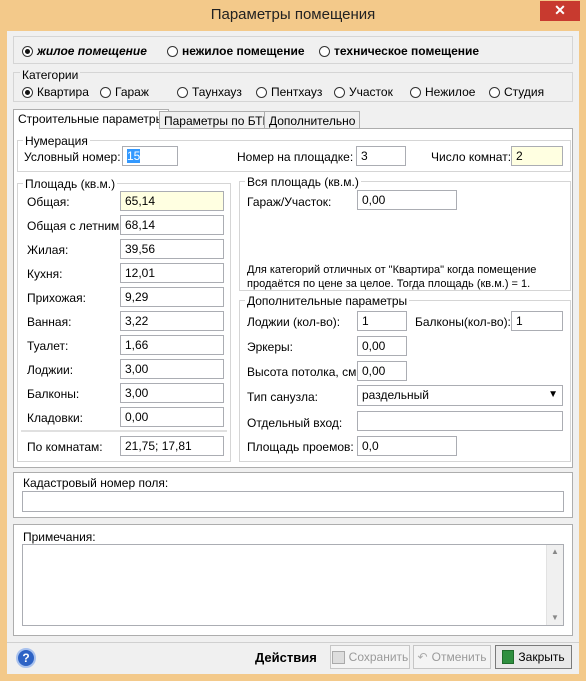  Describe the element at coordinates (48, 250) in the screenshot. I see `area-row-label: Жилая:` at that location.